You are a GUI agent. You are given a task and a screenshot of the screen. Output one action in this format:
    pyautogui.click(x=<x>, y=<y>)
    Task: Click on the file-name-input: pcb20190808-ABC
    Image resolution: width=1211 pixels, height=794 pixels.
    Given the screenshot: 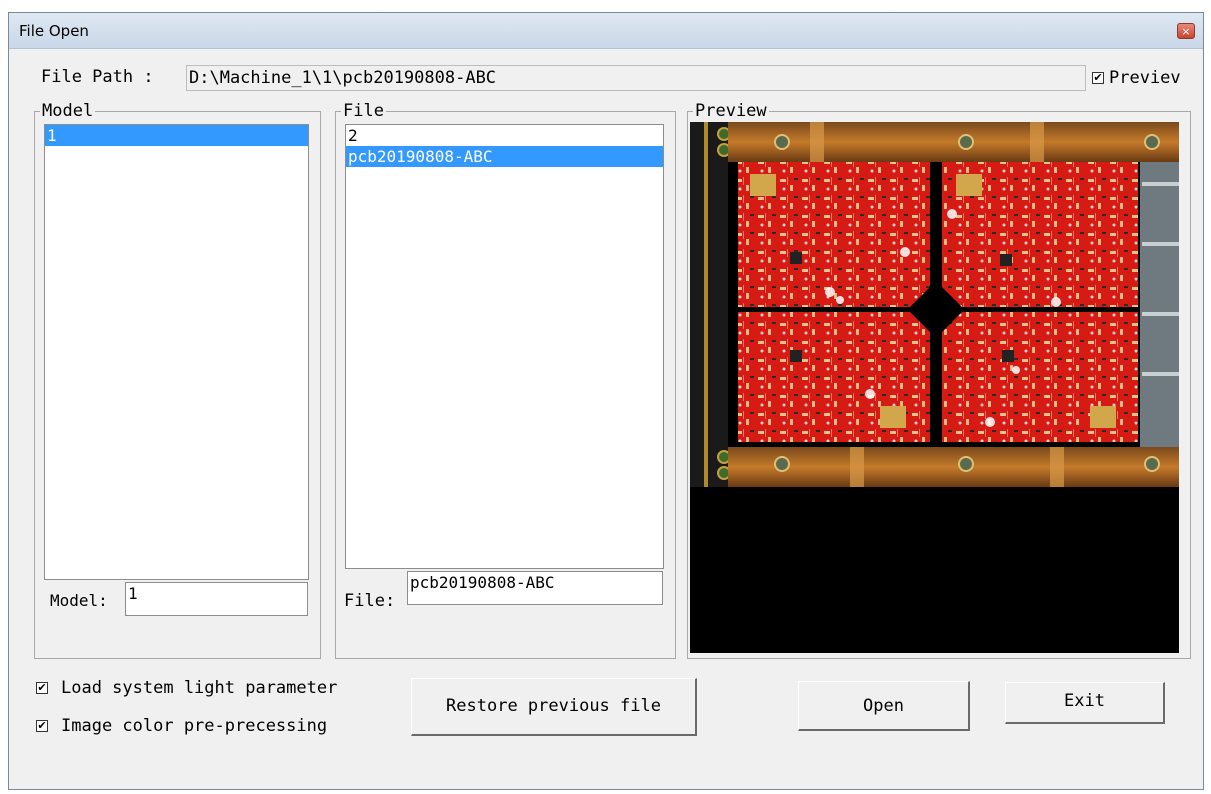 What is the action you would take?
    pyautogui.click(x=535, y=588)
    